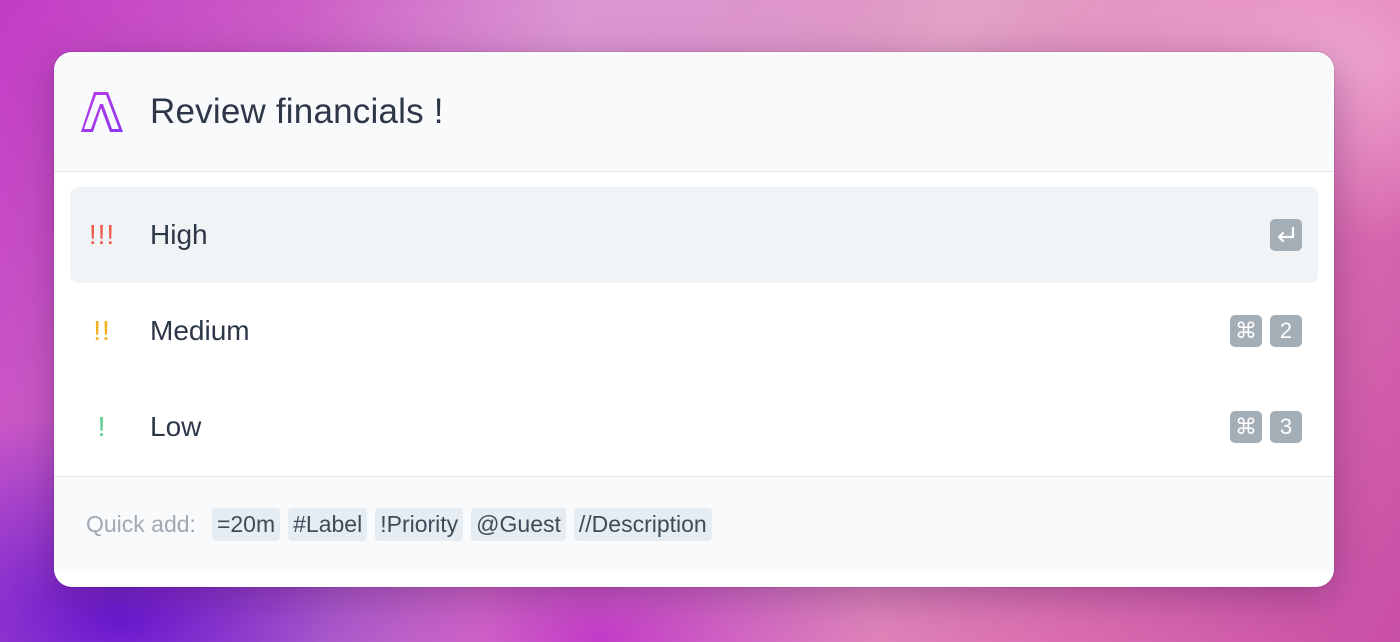  What do you see at coordinates (176, 426) in the screenshot?
I see `priority-low-label: Low` at bounding box center [176, 426].